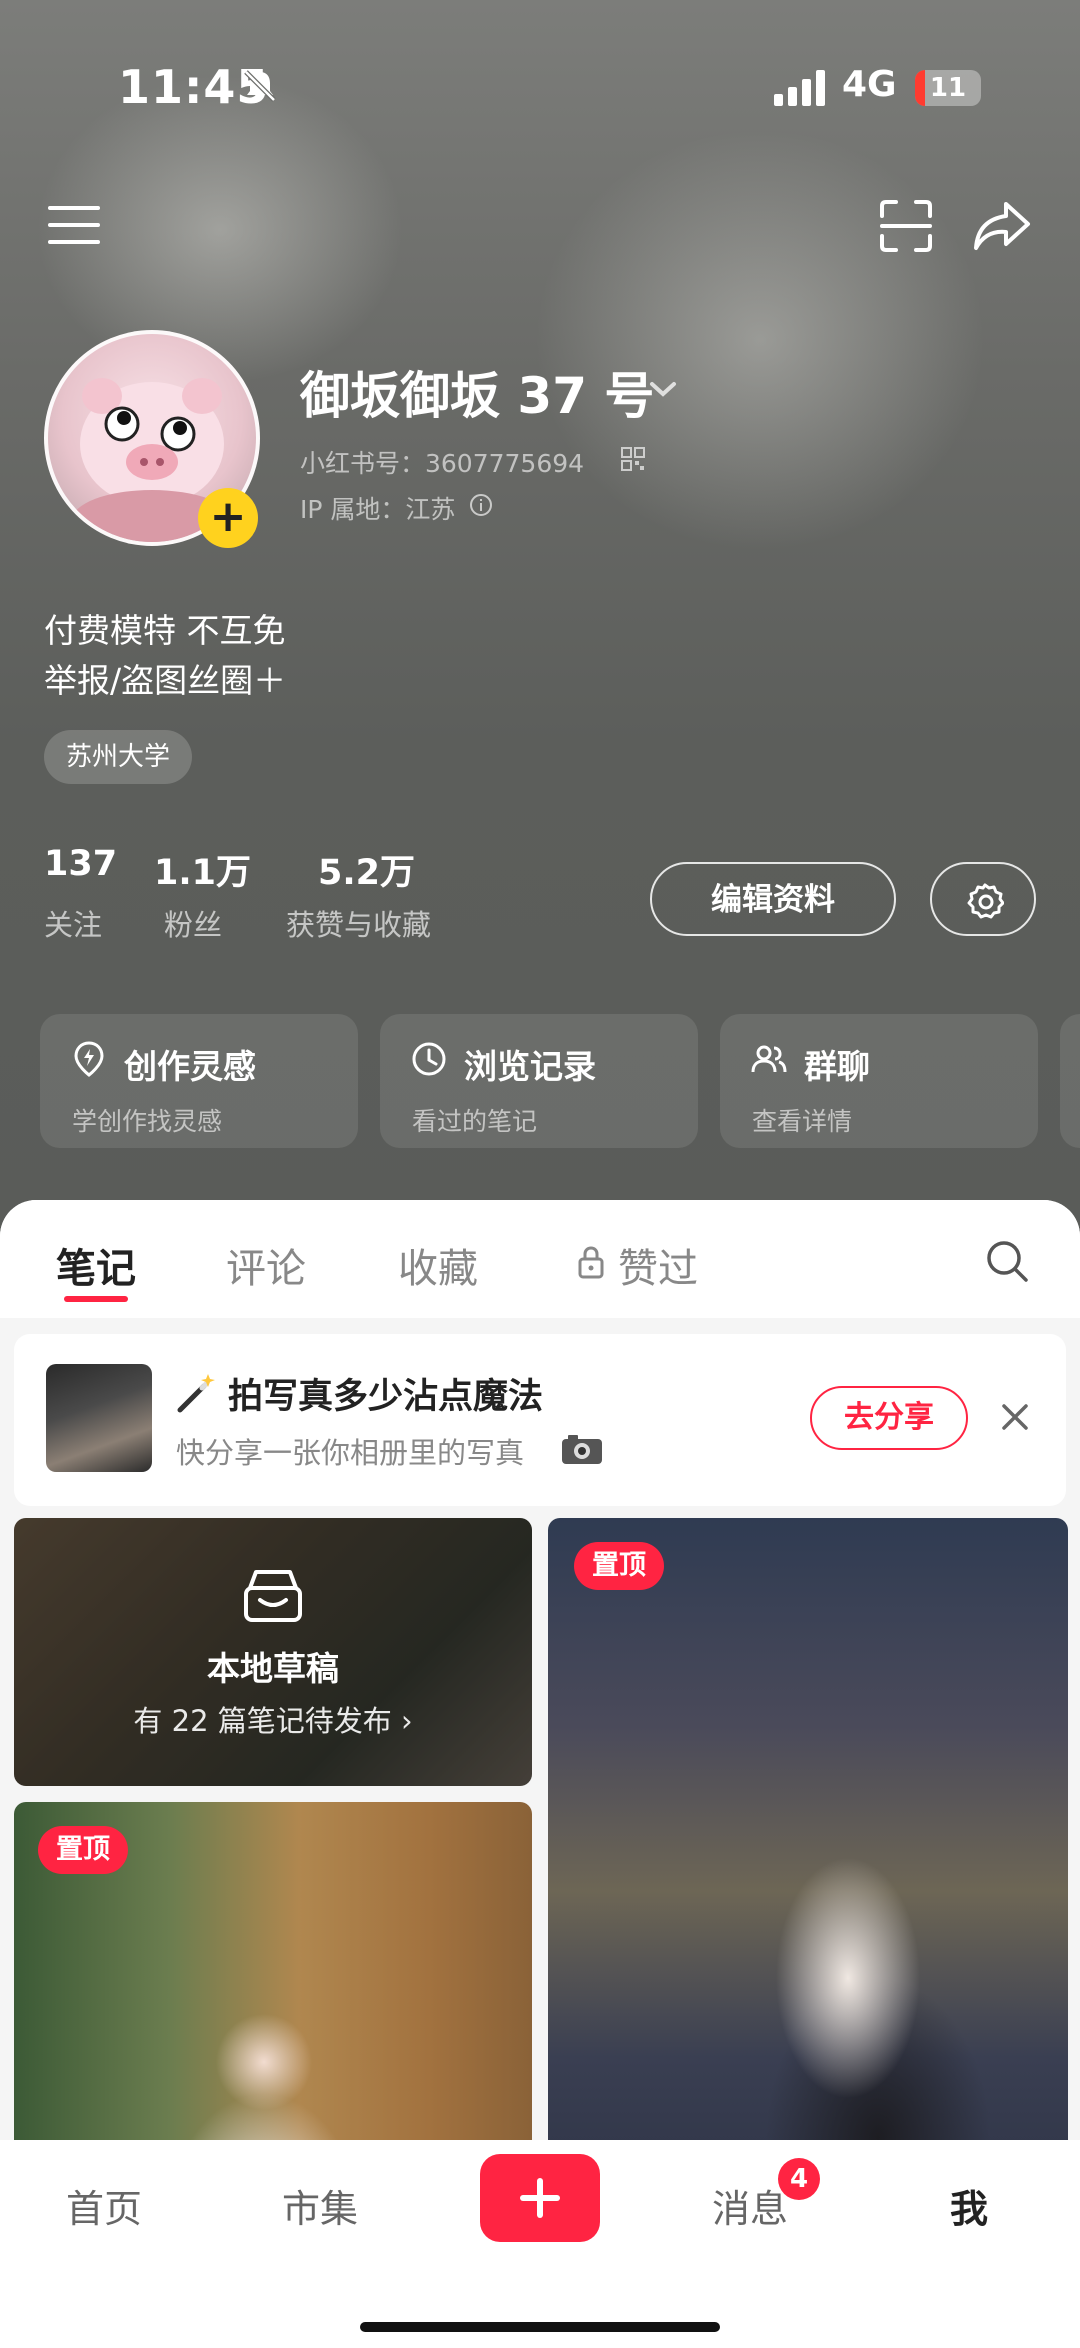 The width and height of the screenshot is (1080, 2348). I want to click on battery-indicator: 11, so click(948, 88).